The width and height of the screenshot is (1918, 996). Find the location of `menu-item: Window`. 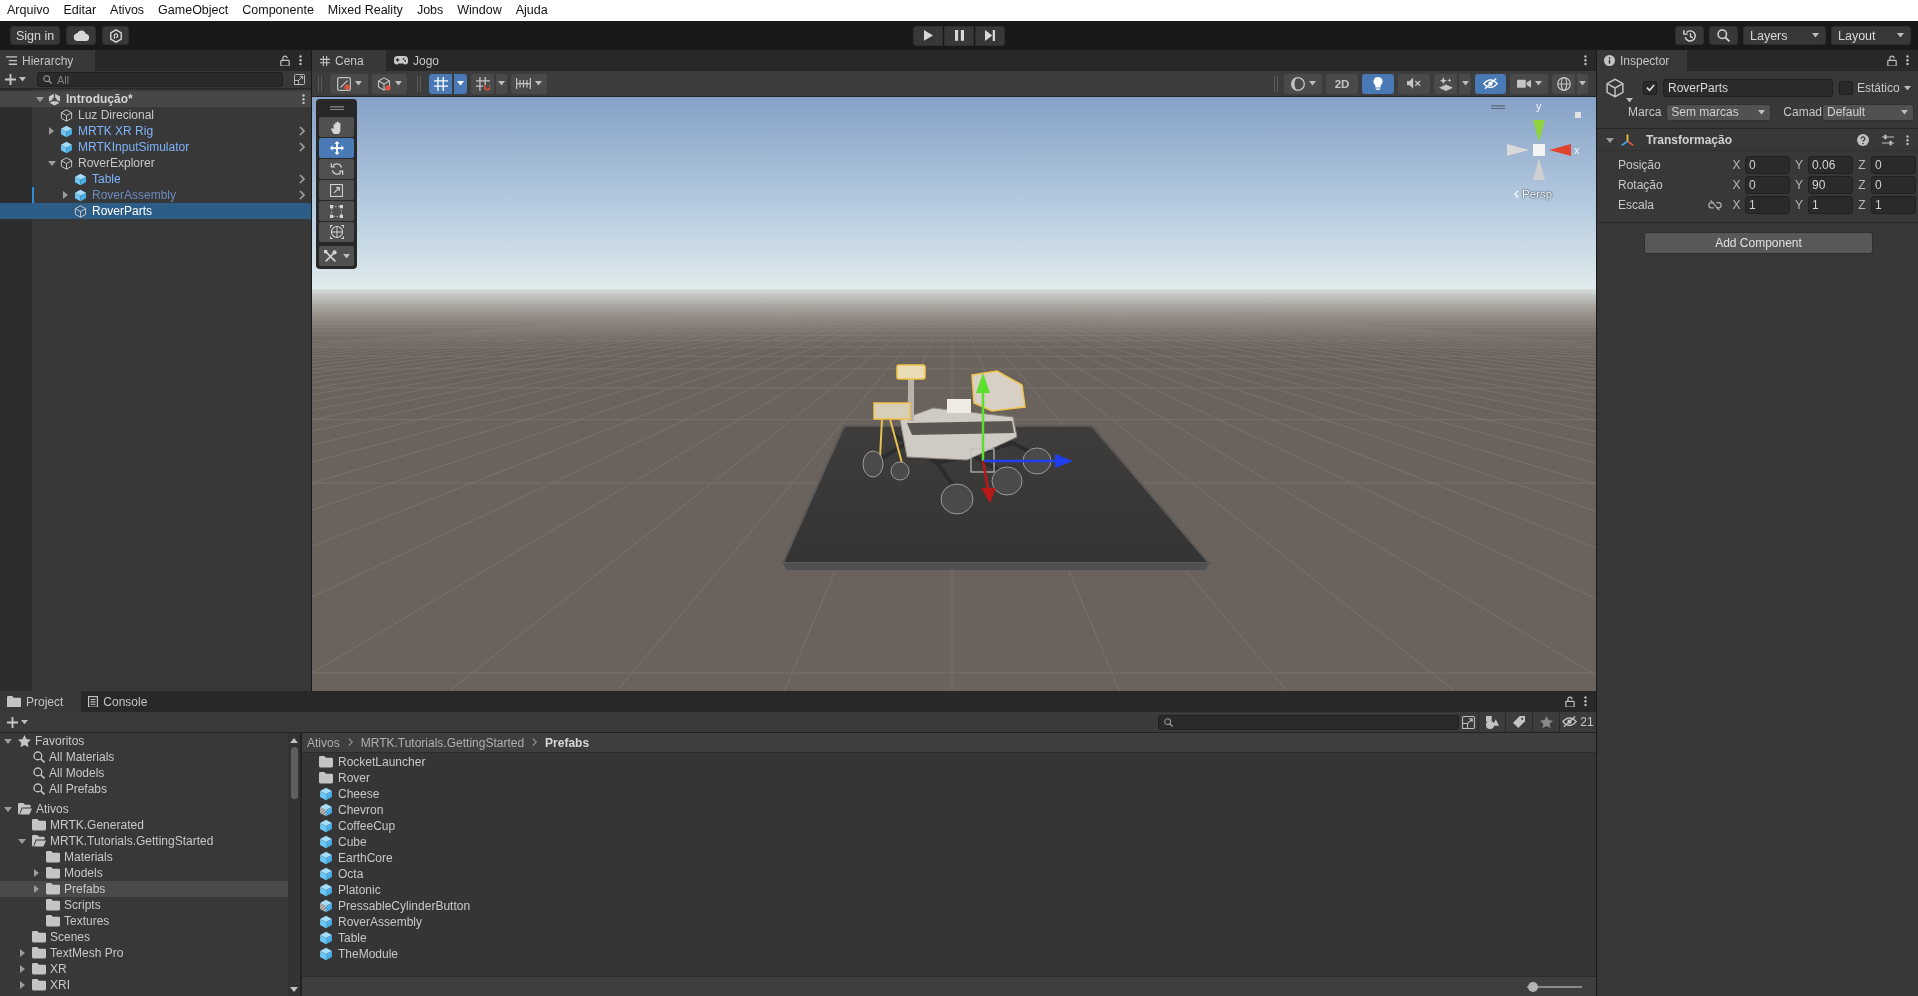

menu-item: Window is located at coordinates (479, 10).